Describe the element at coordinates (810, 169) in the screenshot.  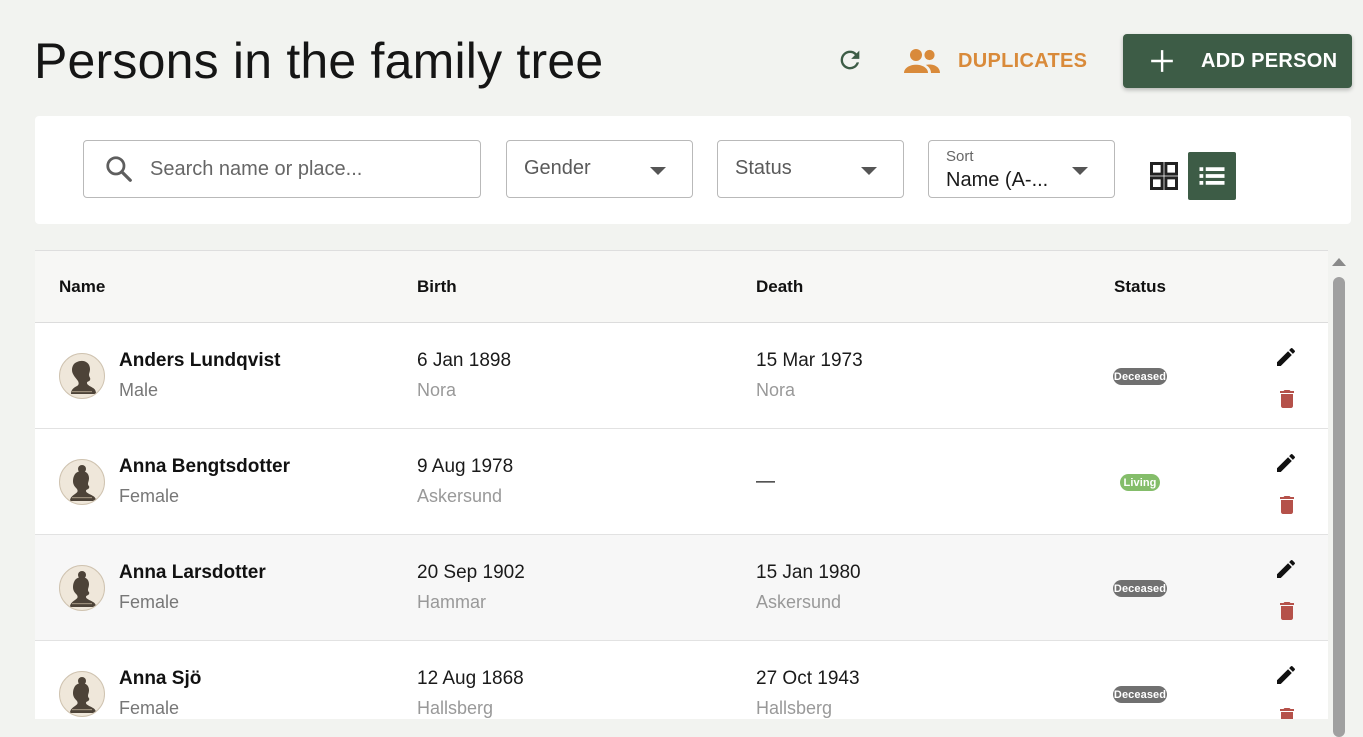
I see `status-select: Status` at that location.